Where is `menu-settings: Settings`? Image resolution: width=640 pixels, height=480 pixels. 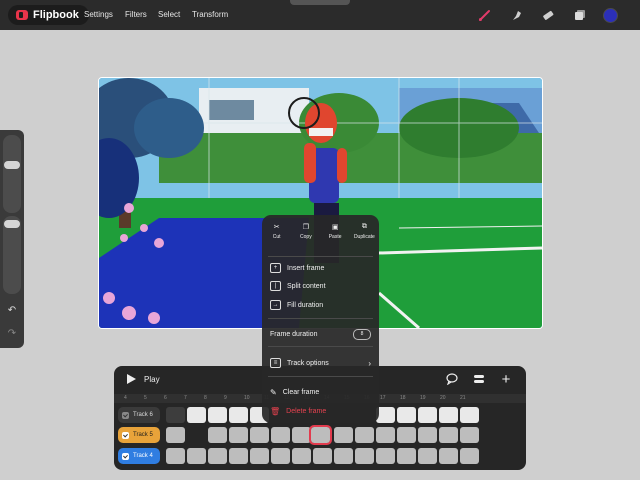 menu-settings: Settings is located at coordinates (98, 15).